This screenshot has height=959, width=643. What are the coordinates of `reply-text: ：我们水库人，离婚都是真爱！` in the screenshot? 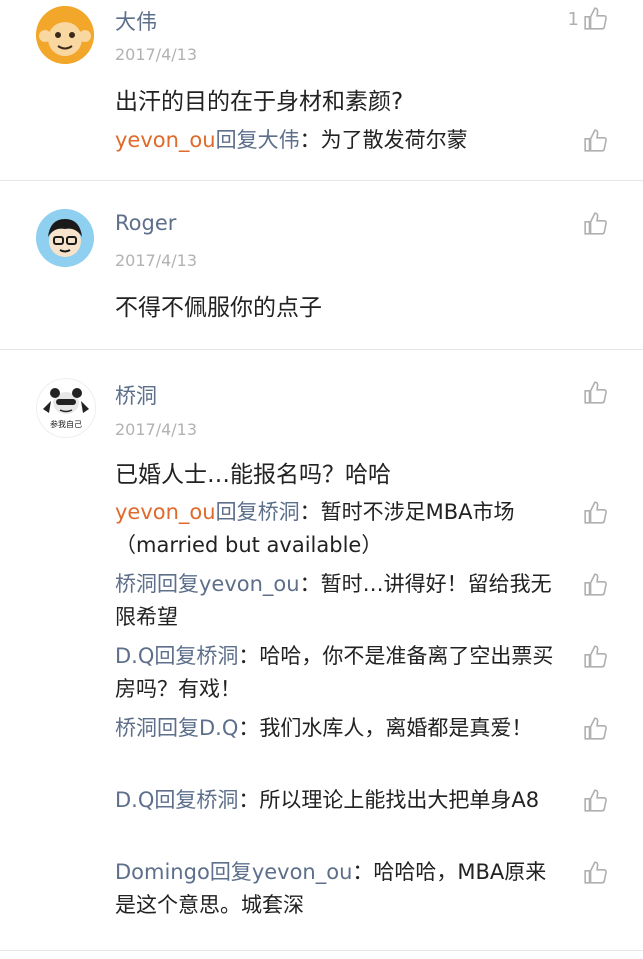 It's located at (385, 728).